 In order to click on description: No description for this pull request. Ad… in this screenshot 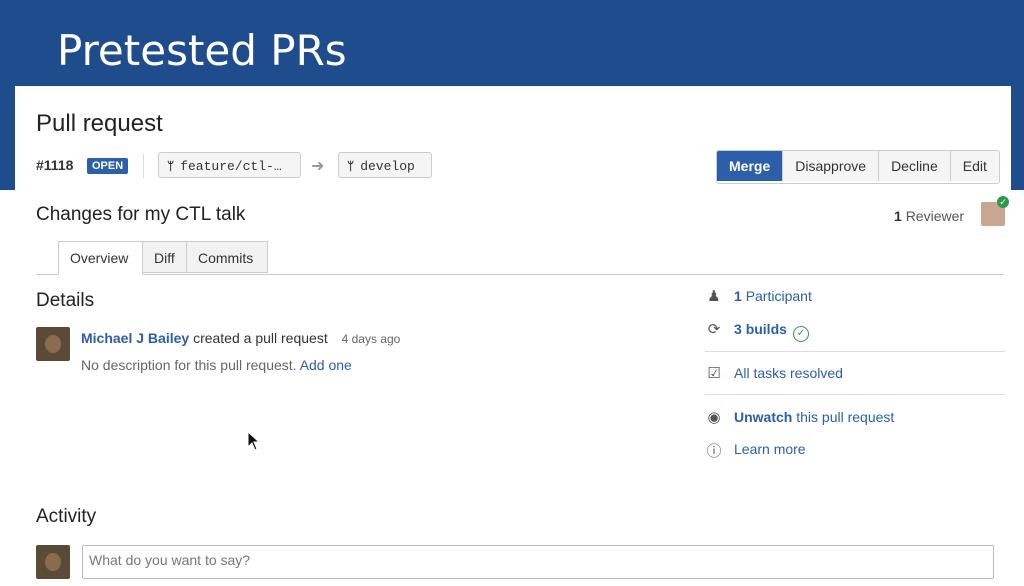, I will do `click(216, 365)`.